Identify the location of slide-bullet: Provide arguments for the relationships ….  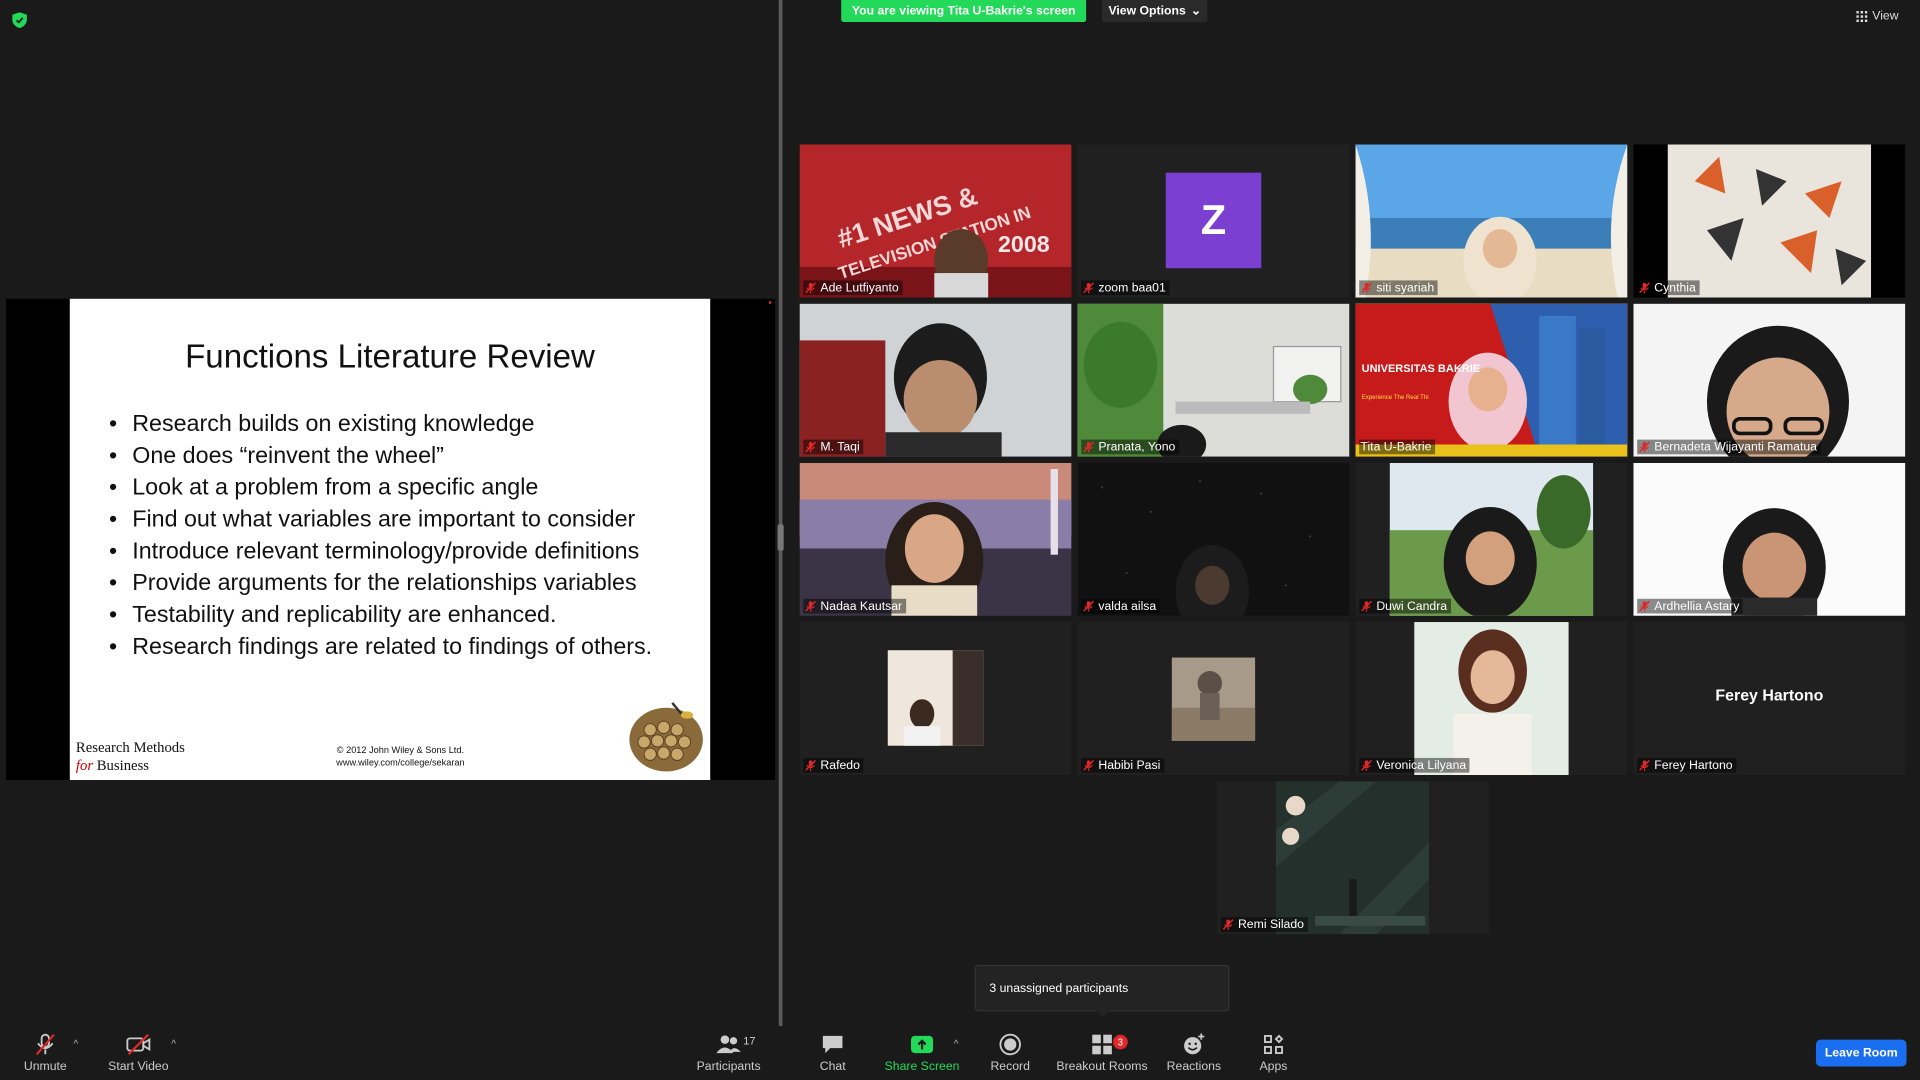
(397, 584).